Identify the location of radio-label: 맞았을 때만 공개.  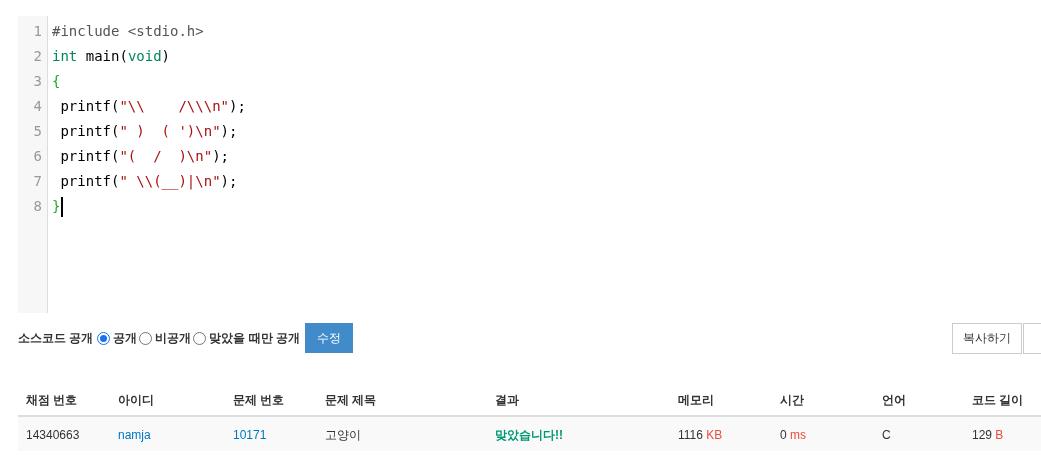
(254, 338).